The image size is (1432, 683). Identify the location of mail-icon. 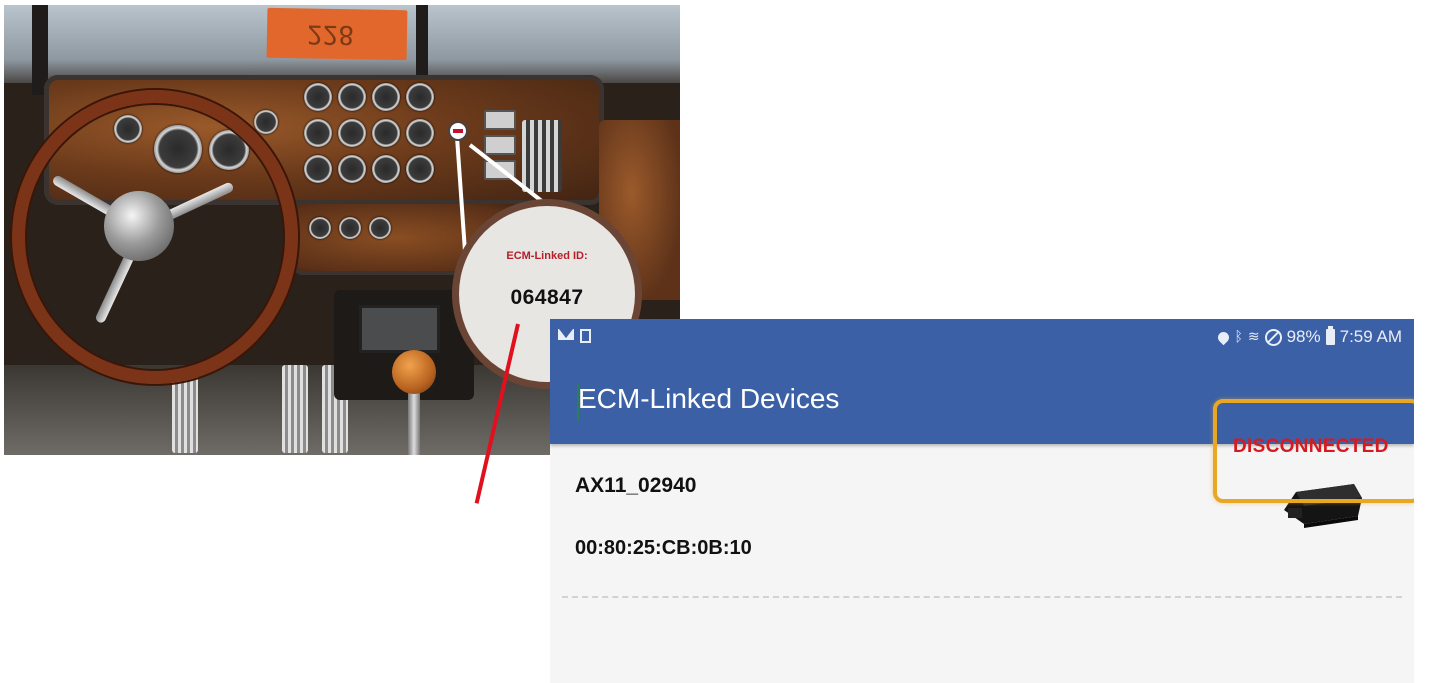
(566, 334).